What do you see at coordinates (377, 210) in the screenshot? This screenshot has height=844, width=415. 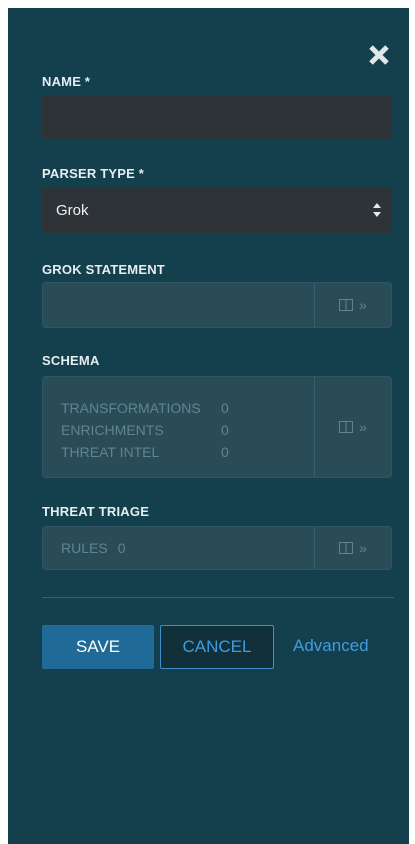 I see `select-arrows-icon` at bounding box center [377, 210].